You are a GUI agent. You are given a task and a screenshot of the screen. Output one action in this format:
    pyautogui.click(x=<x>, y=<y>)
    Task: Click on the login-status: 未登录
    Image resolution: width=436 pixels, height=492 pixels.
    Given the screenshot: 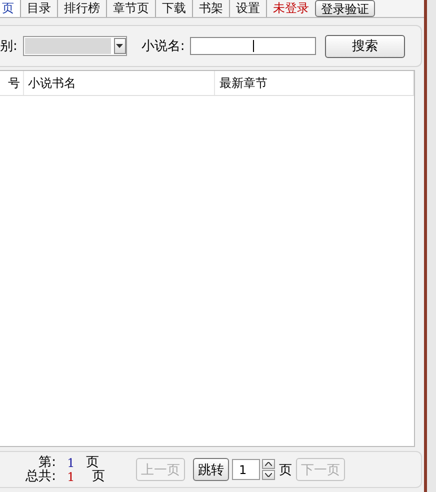 What is the action you would take?
    pyautogui.click(x=291, y=8)
    